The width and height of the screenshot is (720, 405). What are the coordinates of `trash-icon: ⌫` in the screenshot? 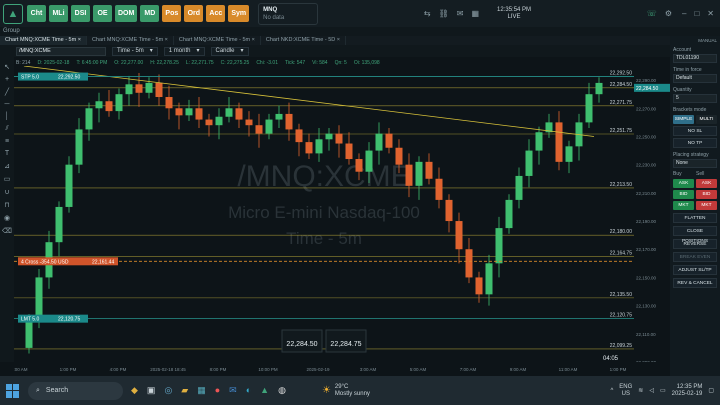 It's located at (7, 231).